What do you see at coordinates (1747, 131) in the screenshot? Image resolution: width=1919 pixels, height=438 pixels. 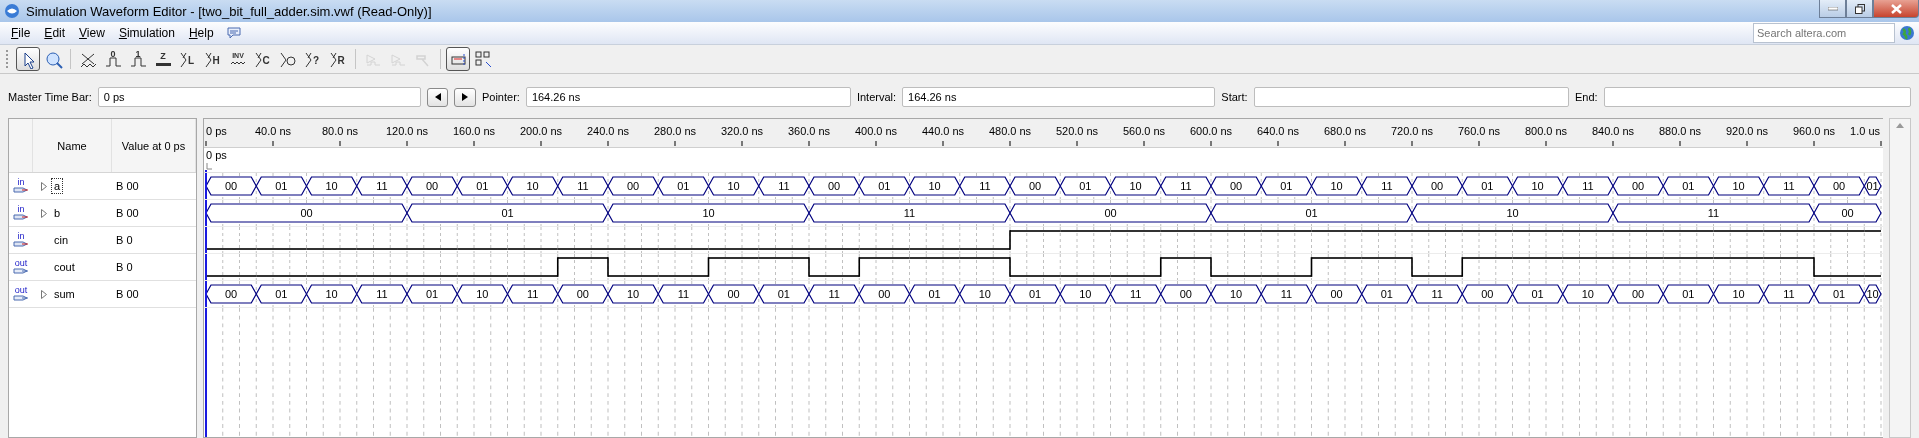 I see `time-tick-label: 920.0 ns` at bounding box center [1747, 131].